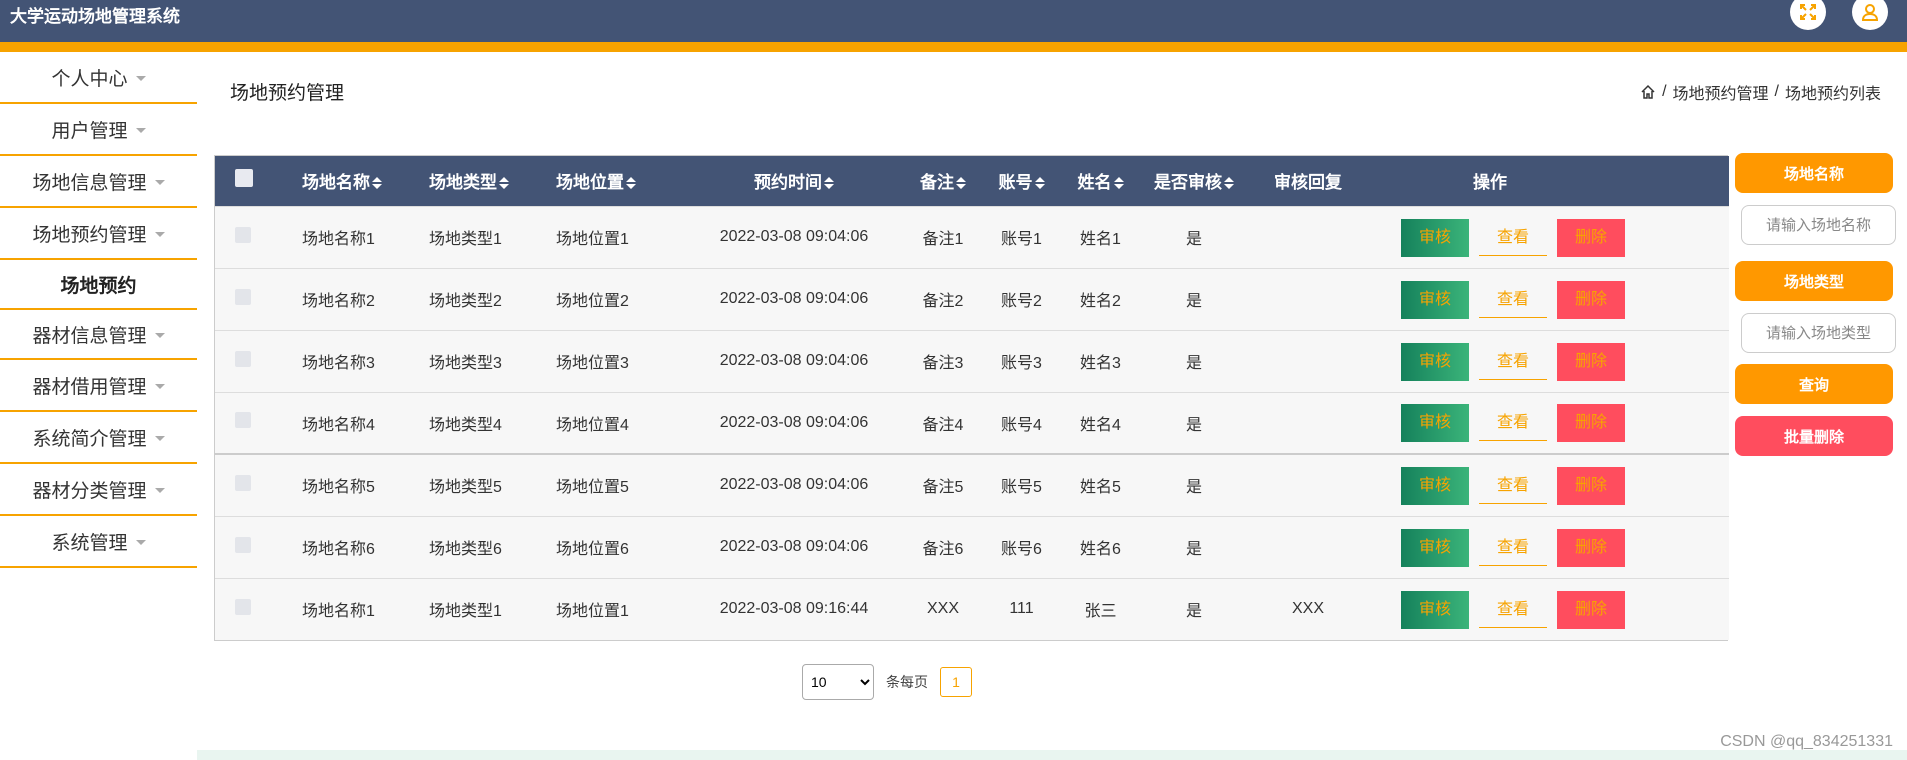  I want to click on select-all-checkbox, so click(244, 178).